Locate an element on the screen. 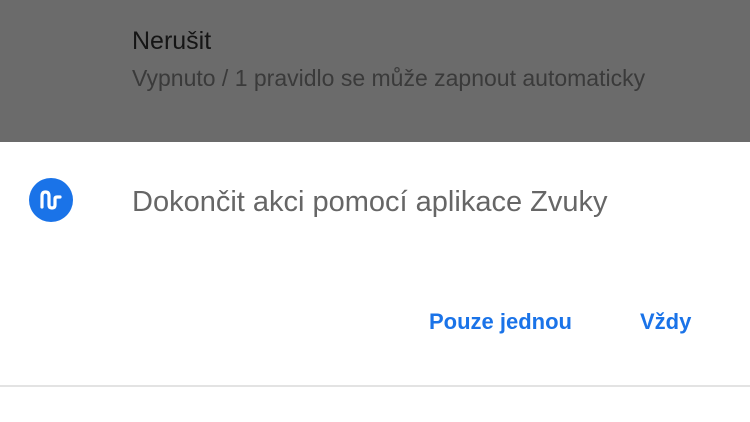 Image resolution: width=750 pixels, height=422 pixels. always-button: Vždy is located at coordinates (665, 322).